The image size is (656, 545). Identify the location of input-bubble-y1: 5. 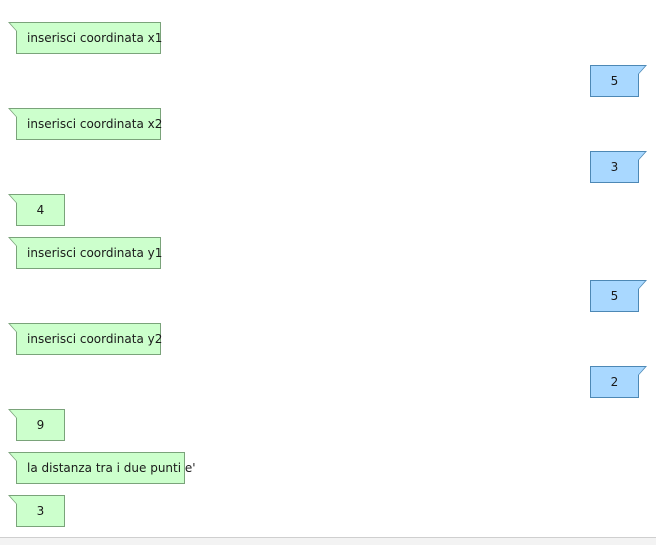
(618, 296).